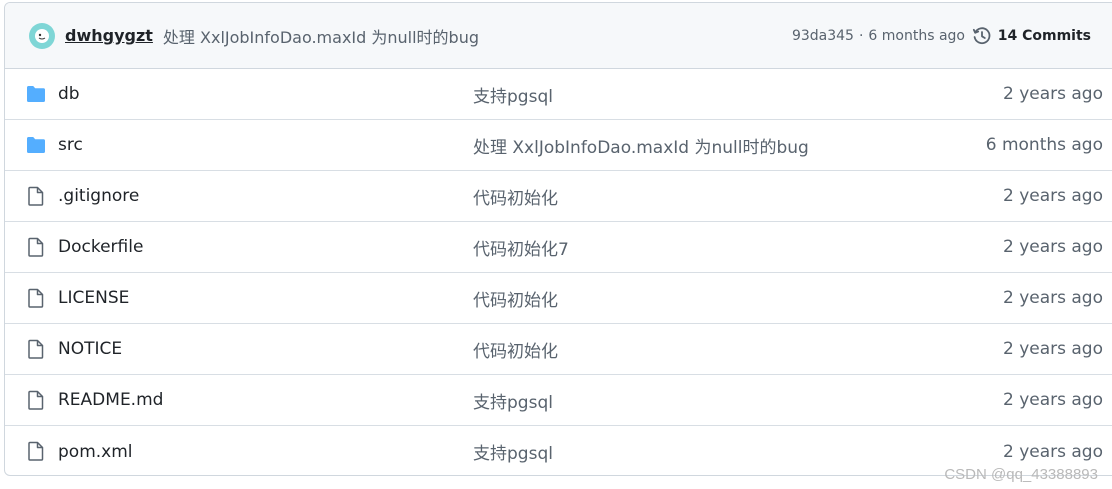 The image size is (1112, 489). I want to click on history-icon, so click(981, 36).